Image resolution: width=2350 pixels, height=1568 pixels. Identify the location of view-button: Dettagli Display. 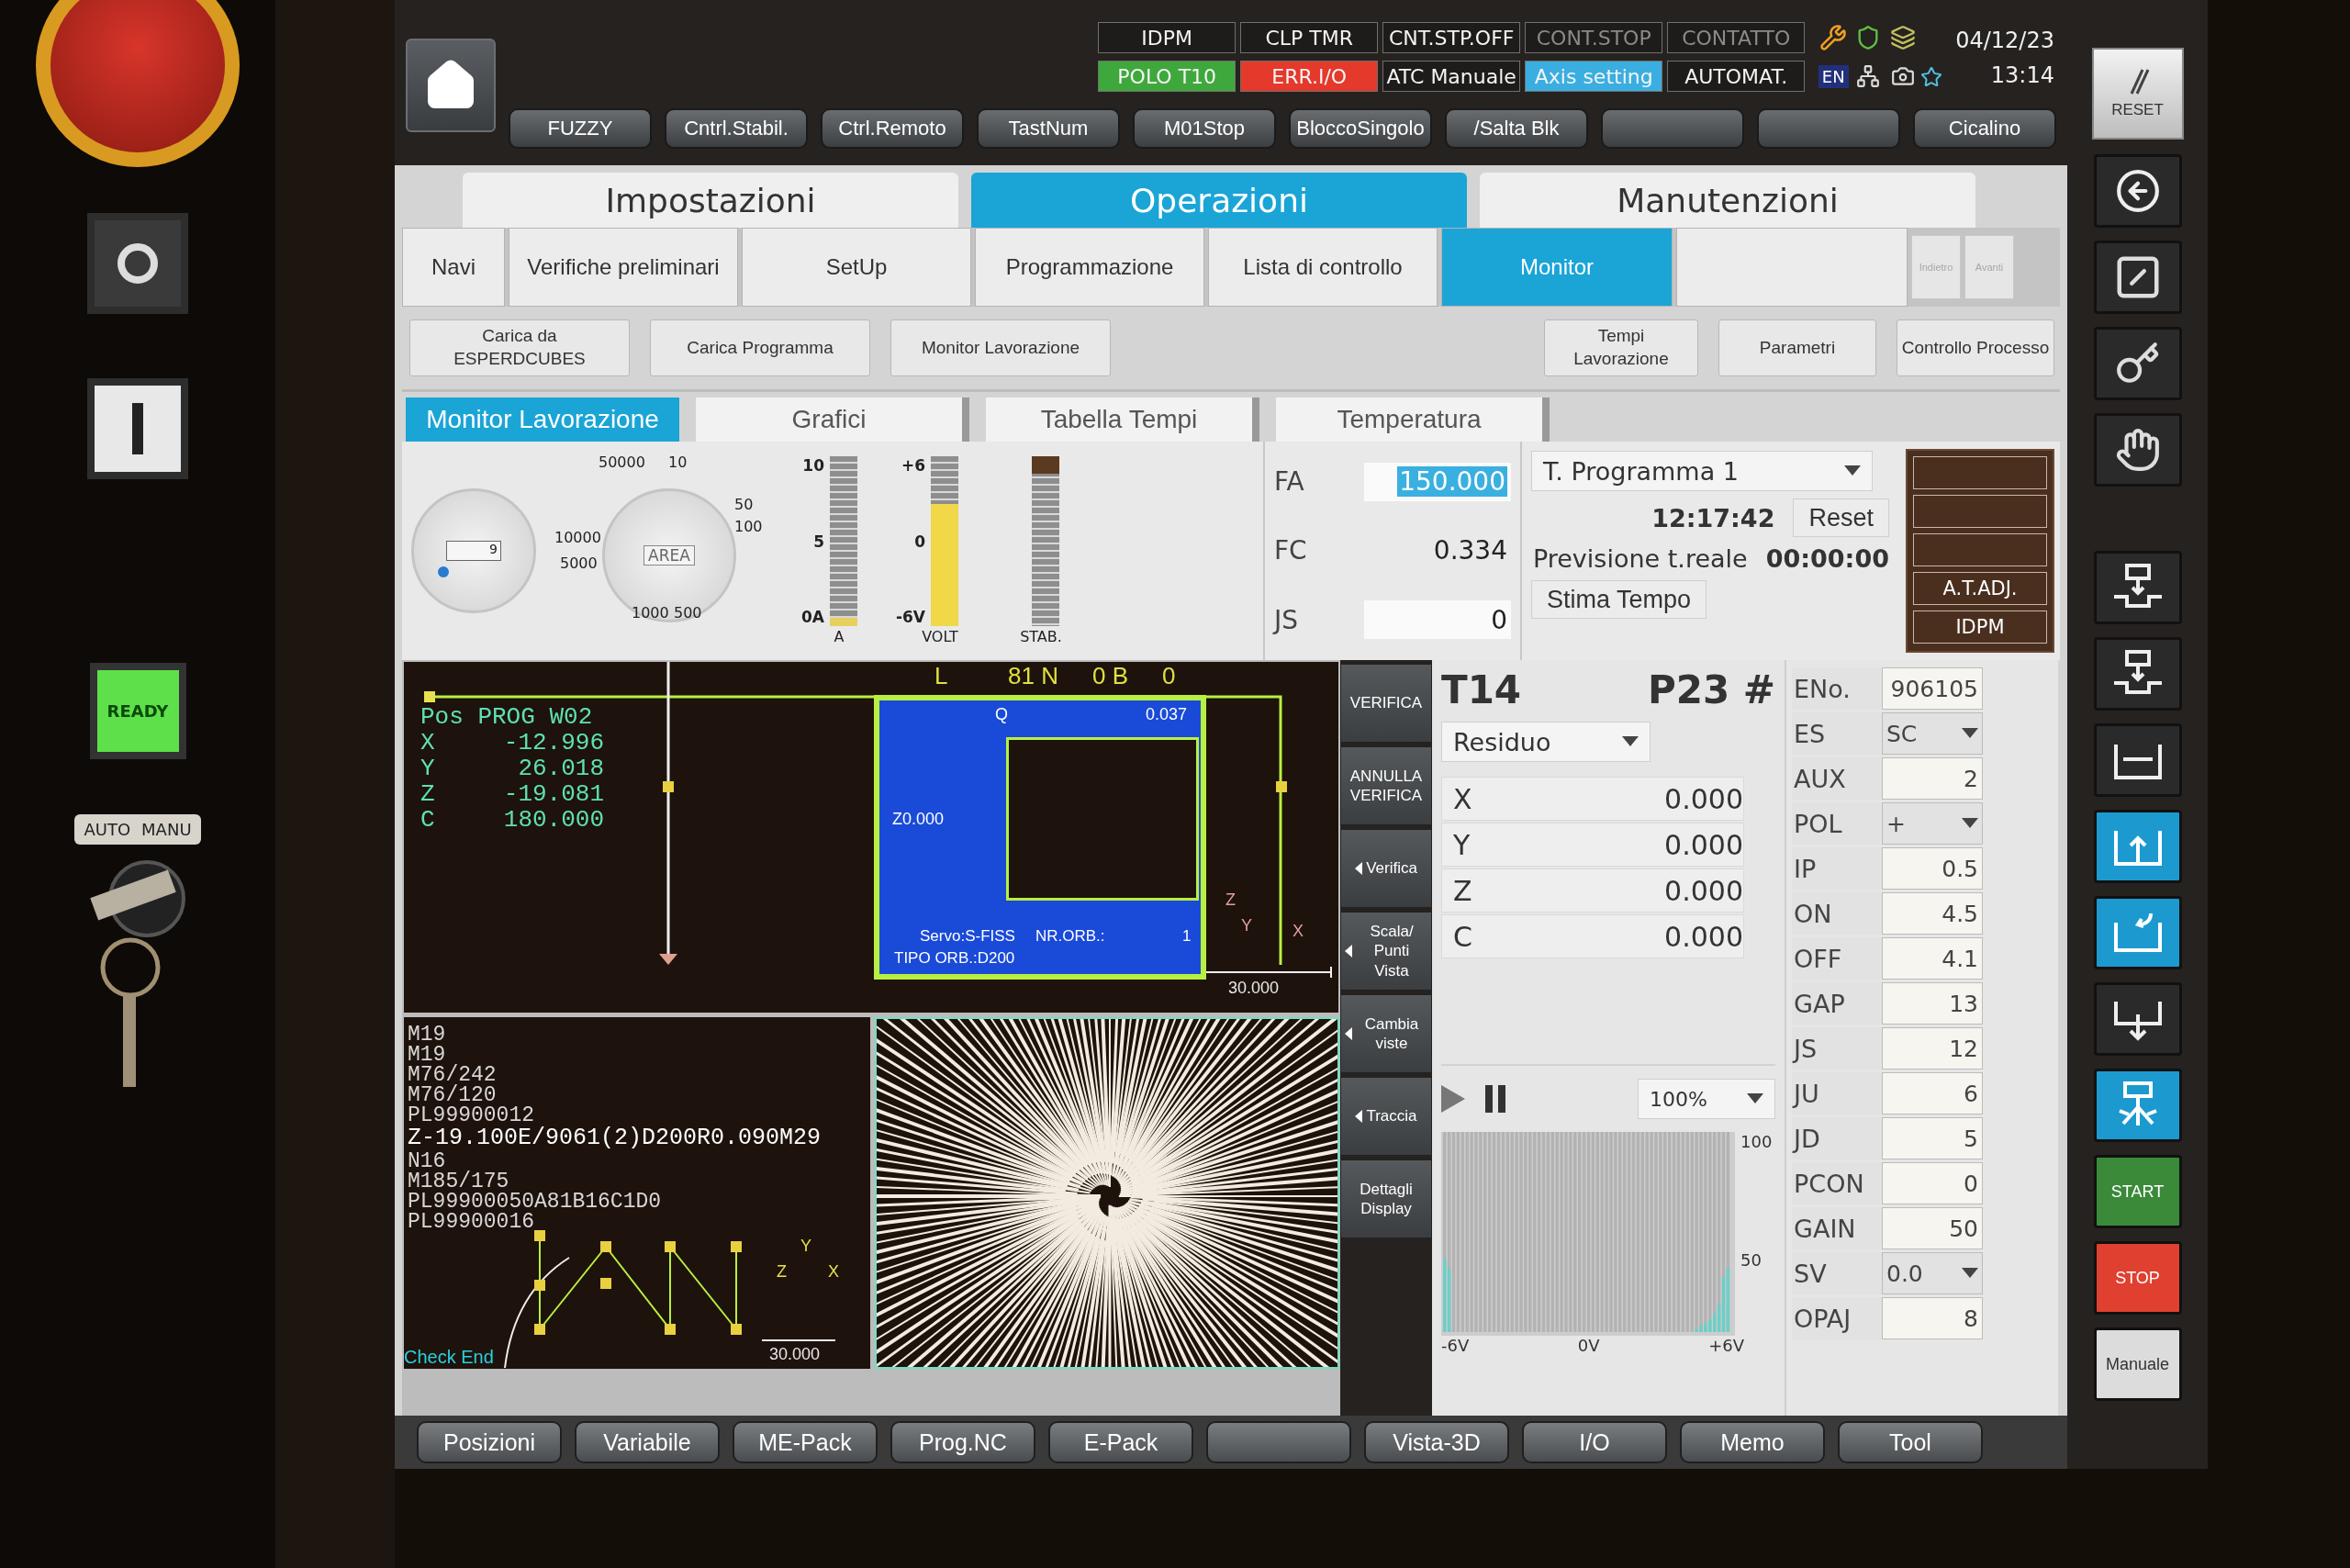
(1386, 1198).